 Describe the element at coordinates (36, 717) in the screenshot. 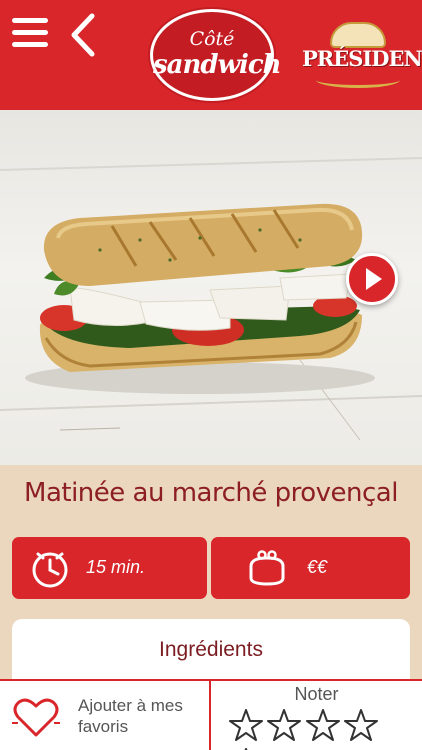

I see `heart-icon` at that location.